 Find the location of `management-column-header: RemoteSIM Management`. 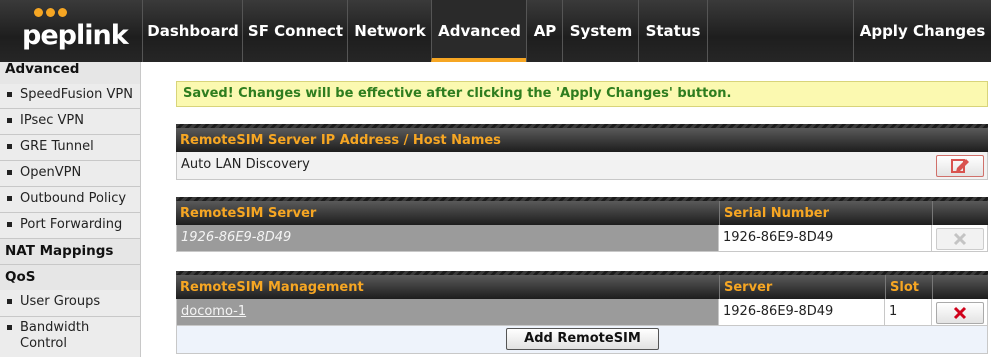

management-column-header: RemoteSIM Management is located at coordinates (447, 287).